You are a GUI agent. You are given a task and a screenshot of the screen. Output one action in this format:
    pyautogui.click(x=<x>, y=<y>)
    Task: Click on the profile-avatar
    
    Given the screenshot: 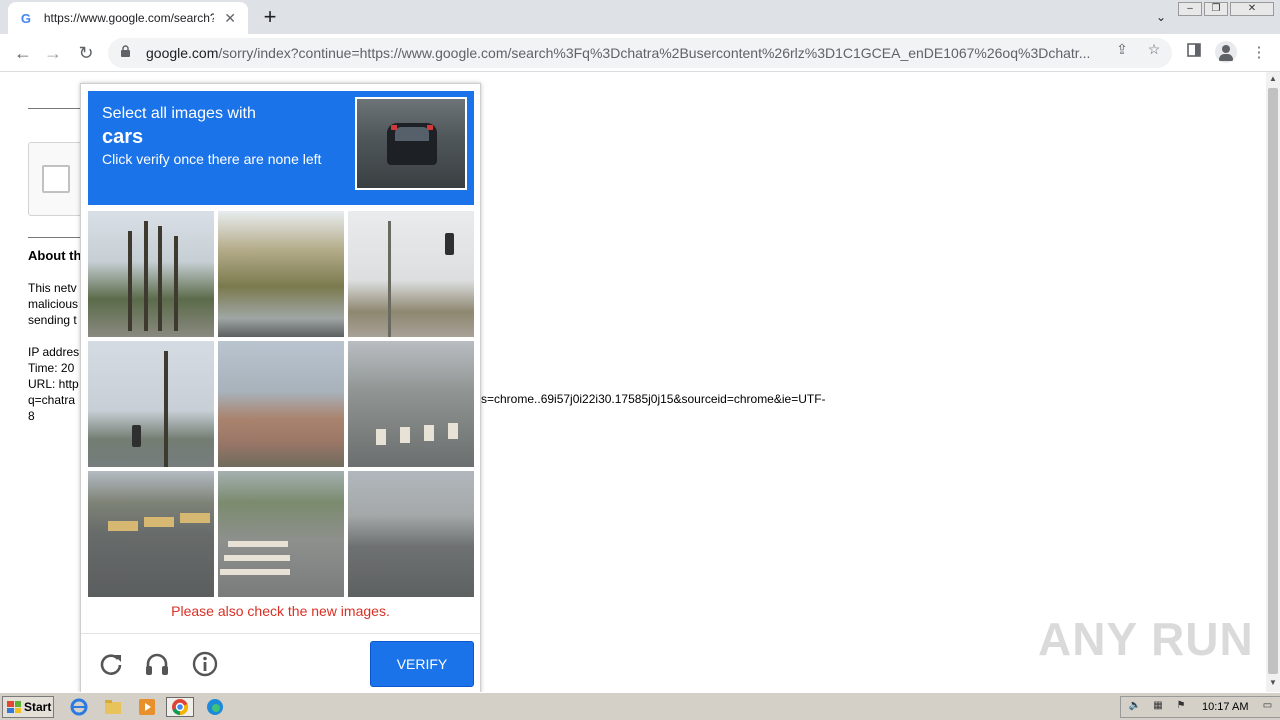 What is the action you would take?
    pyautogui.click(x=1226, y=52)
    